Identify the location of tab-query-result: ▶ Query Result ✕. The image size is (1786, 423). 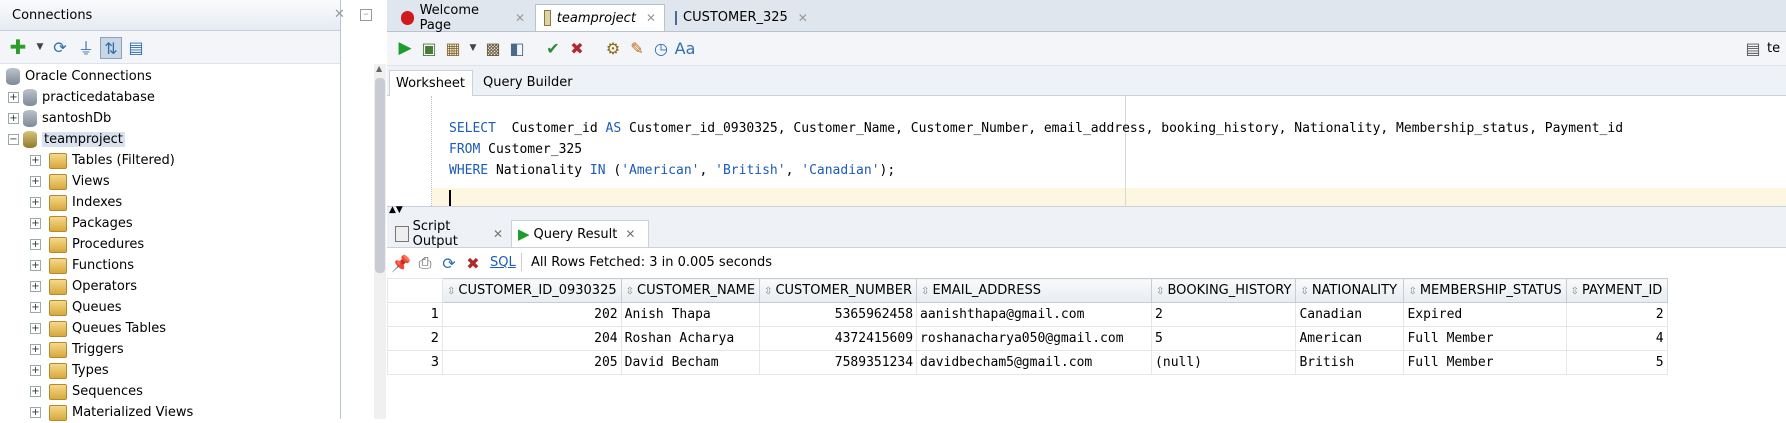
(580, 233).